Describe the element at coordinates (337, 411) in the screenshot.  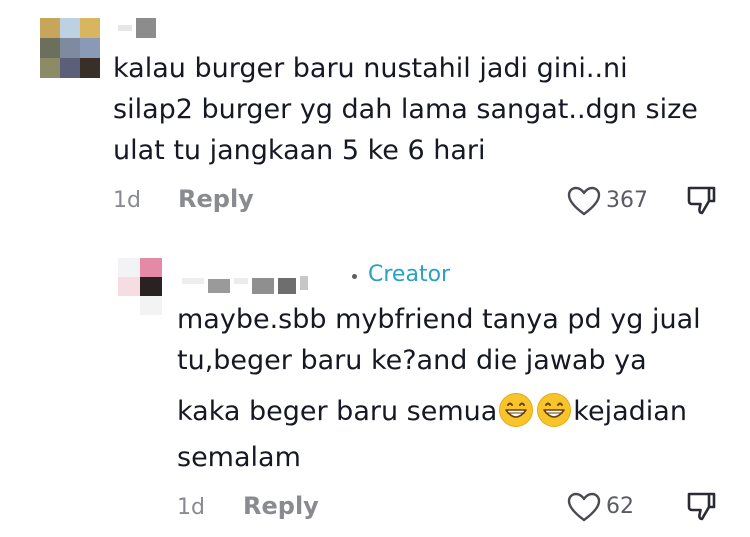
I see `reply-text-line-3-before: kaka beger baru semua` at that location.